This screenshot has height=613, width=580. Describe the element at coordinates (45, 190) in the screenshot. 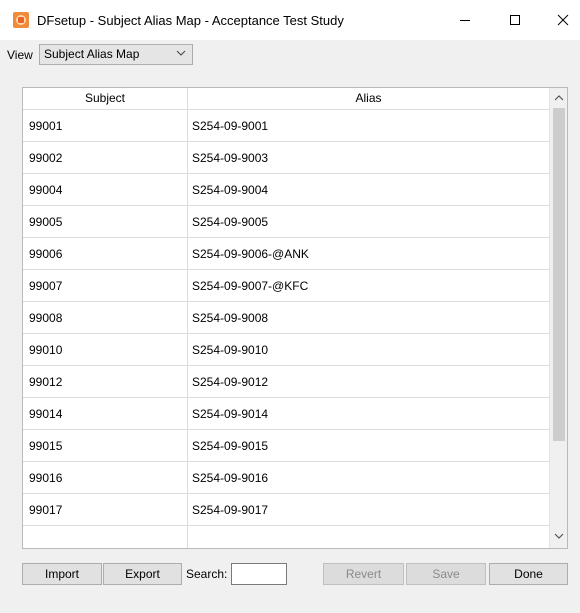

I see `cell-subject: 99004` at that location.